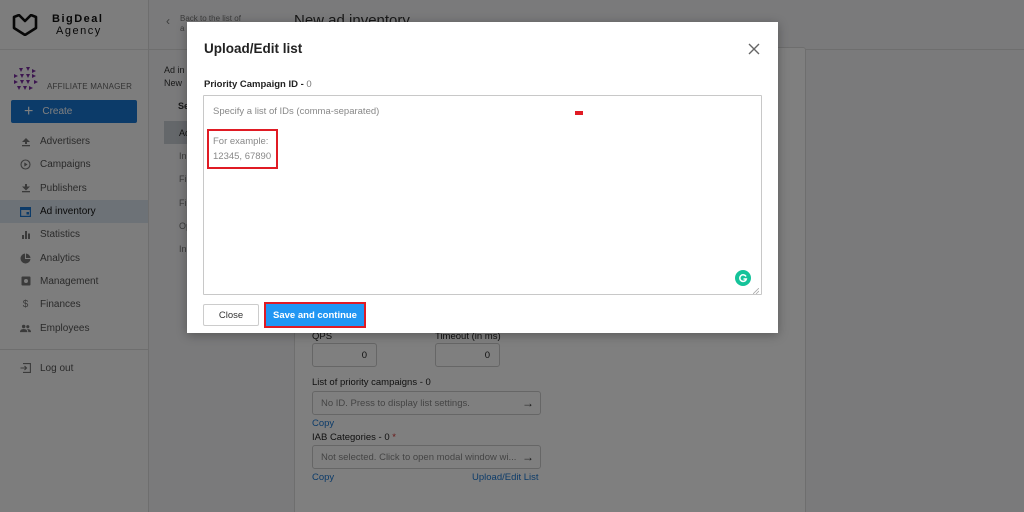 This screenshot has height=512, width=1024. Describe the element at coordinates (296, 111) in the screenshot. I see `textarea-placeholder: Specify a list of IDs (comma-separated)` at that location.